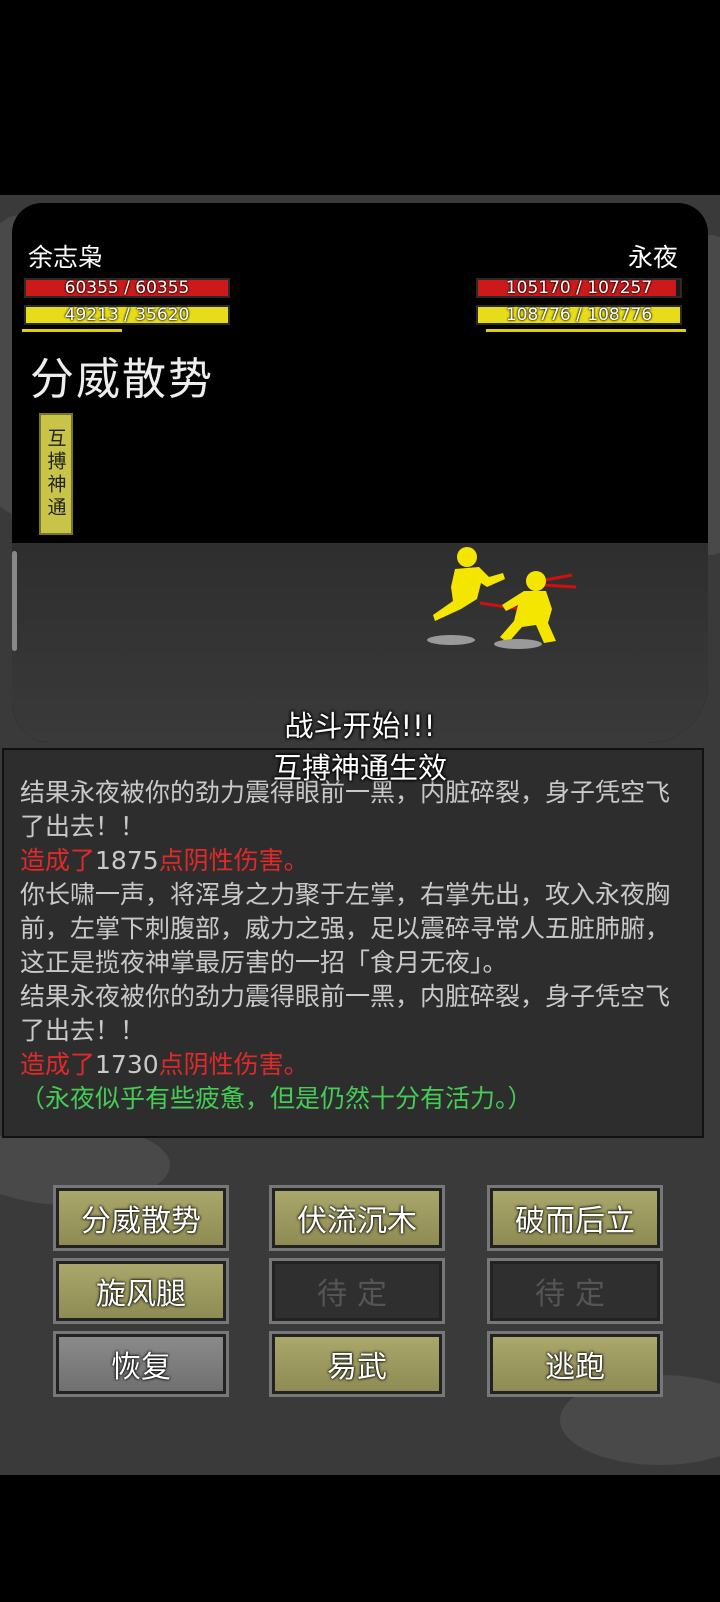 This screenshot has height=1602, width=720. I want to click on enemy-hp-bar: 105170 / 107257, so click(579, 288).